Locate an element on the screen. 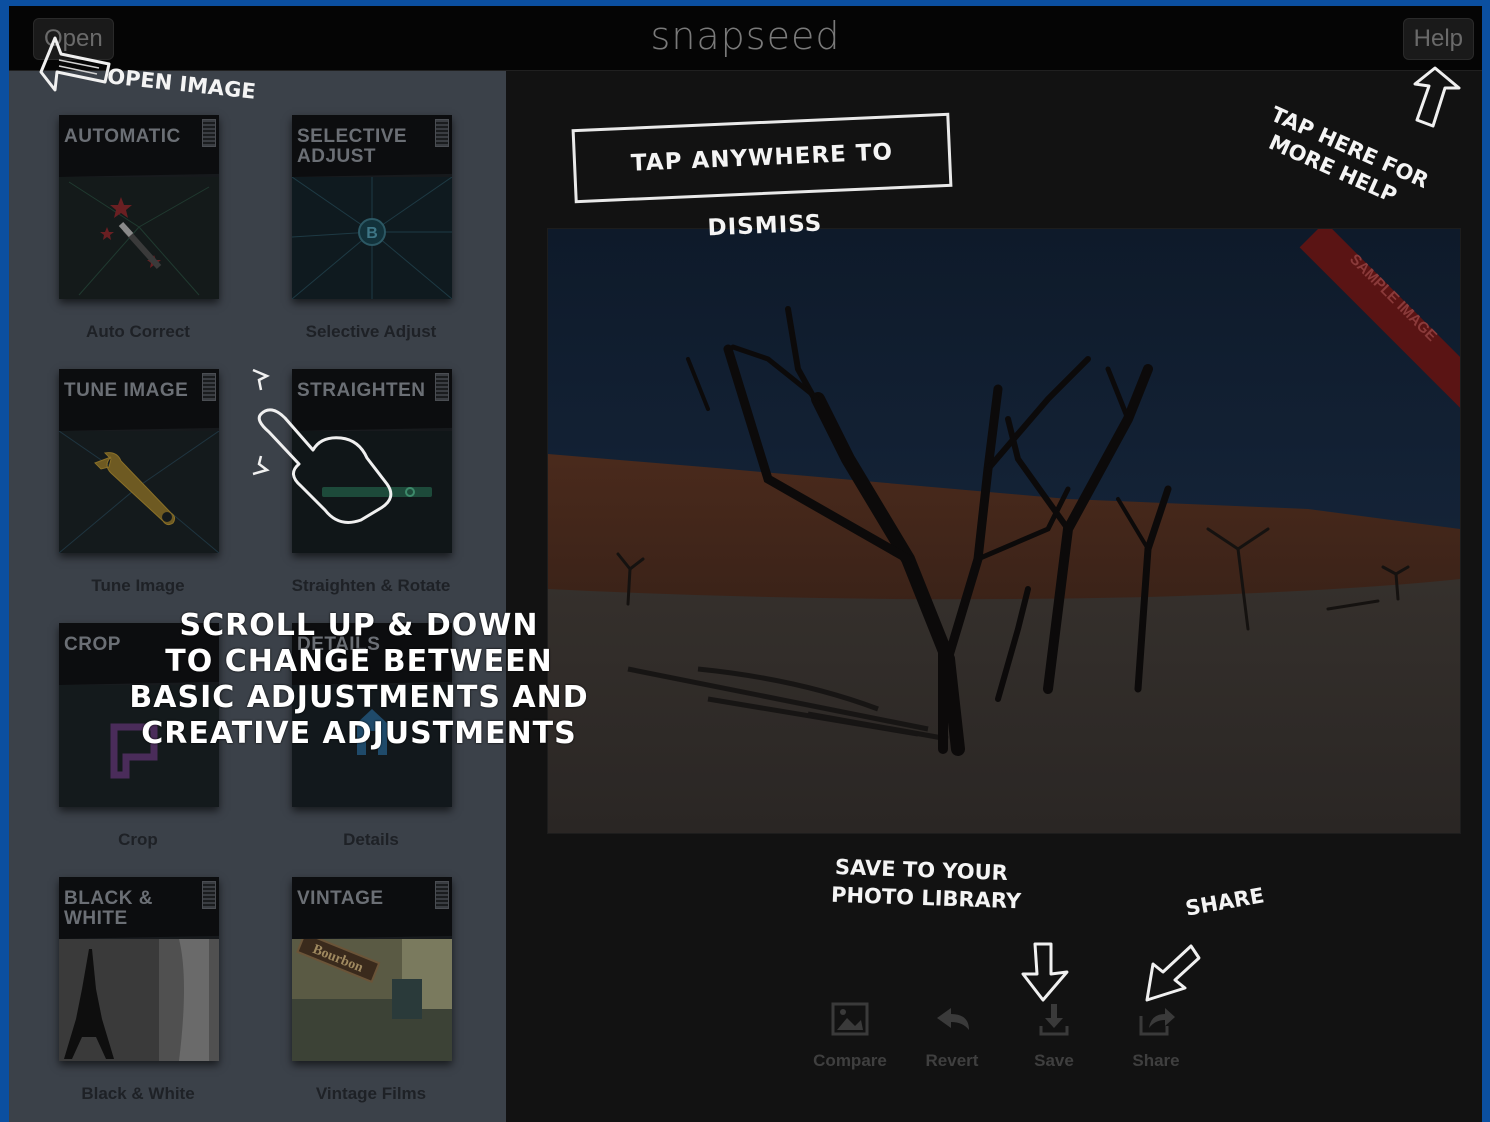 This screenshot has width=1490, height=1122. save-download-icon is located at coordinates (1054, 1020).